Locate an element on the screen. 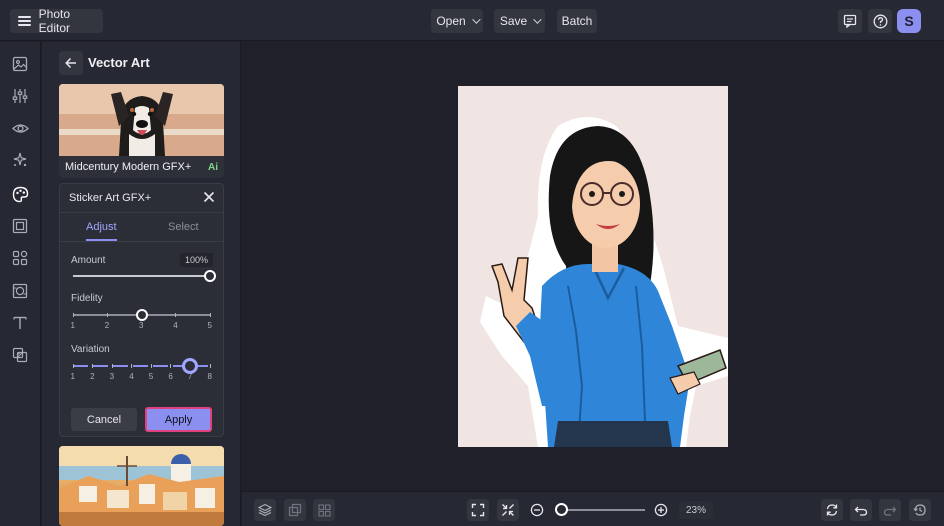  amount-slider-track is located at coordinates (141, 276).